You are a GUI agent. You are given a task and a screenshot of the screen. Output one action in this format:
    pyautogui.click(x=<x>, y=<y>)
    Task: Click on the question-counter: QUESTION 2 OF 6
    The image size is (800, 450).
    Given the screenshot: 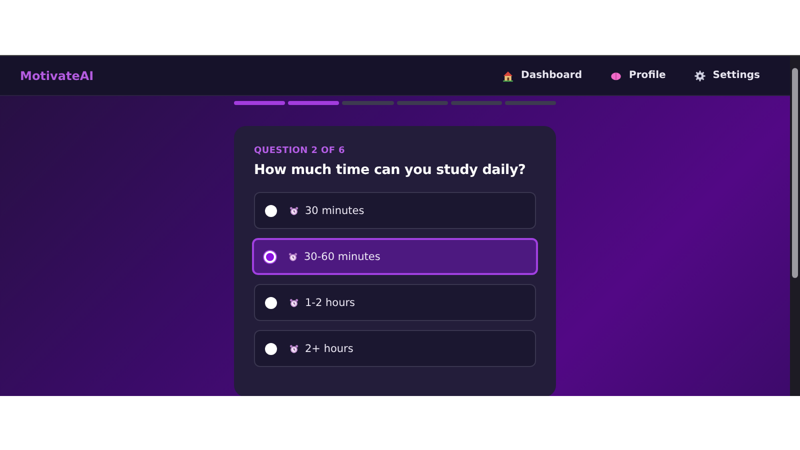 What is the action you would take?
    pyautogui.click(x=300, y=151)
    